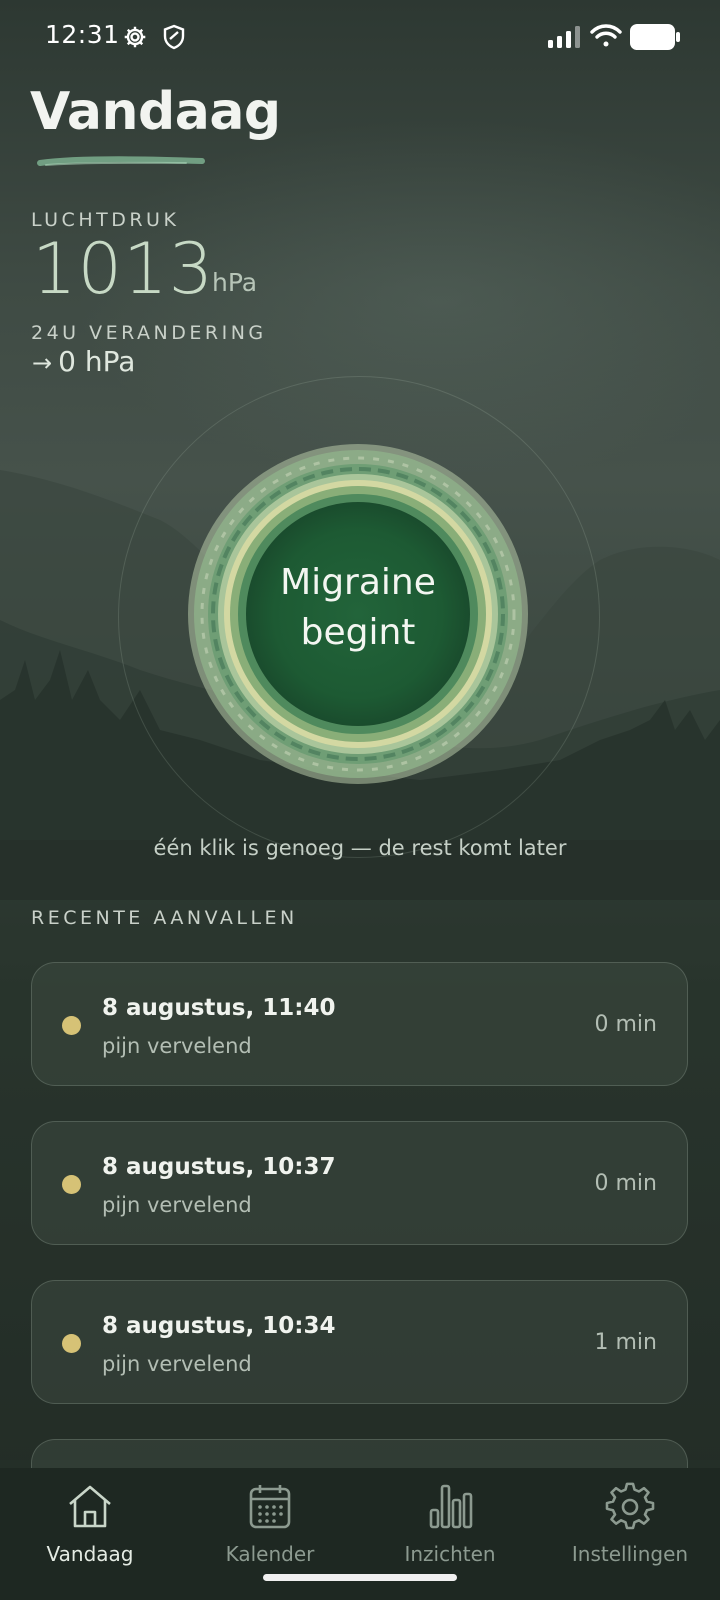  I want to click on status-bar: 12:31, so click(360, 37).